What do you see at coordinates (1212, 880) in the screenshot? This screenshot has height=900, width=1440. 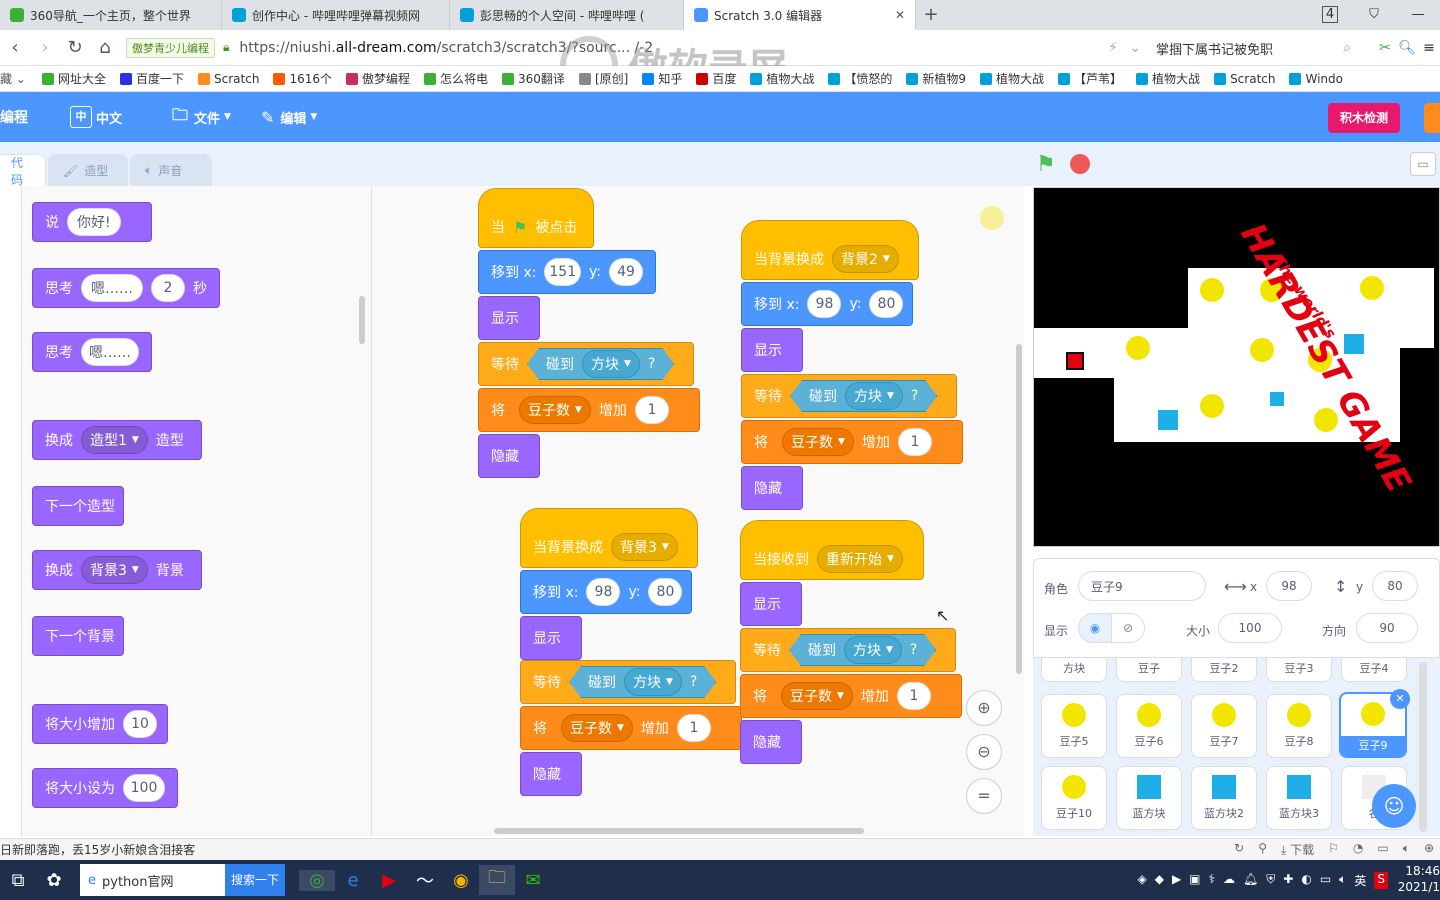 I see `tray-icon: ⚕` at bounding box center [1212, 880].